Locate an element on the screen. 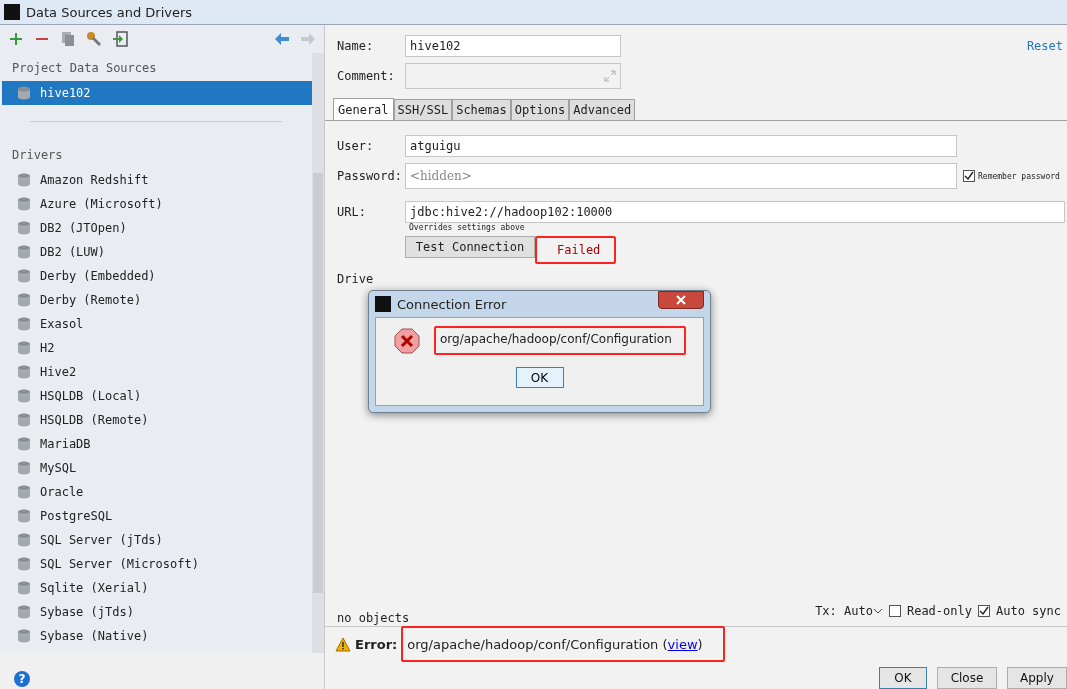 The height and width of the screenshot is (689, 1067). dialog-title: Connection Error is located at coordinates (452, 304).